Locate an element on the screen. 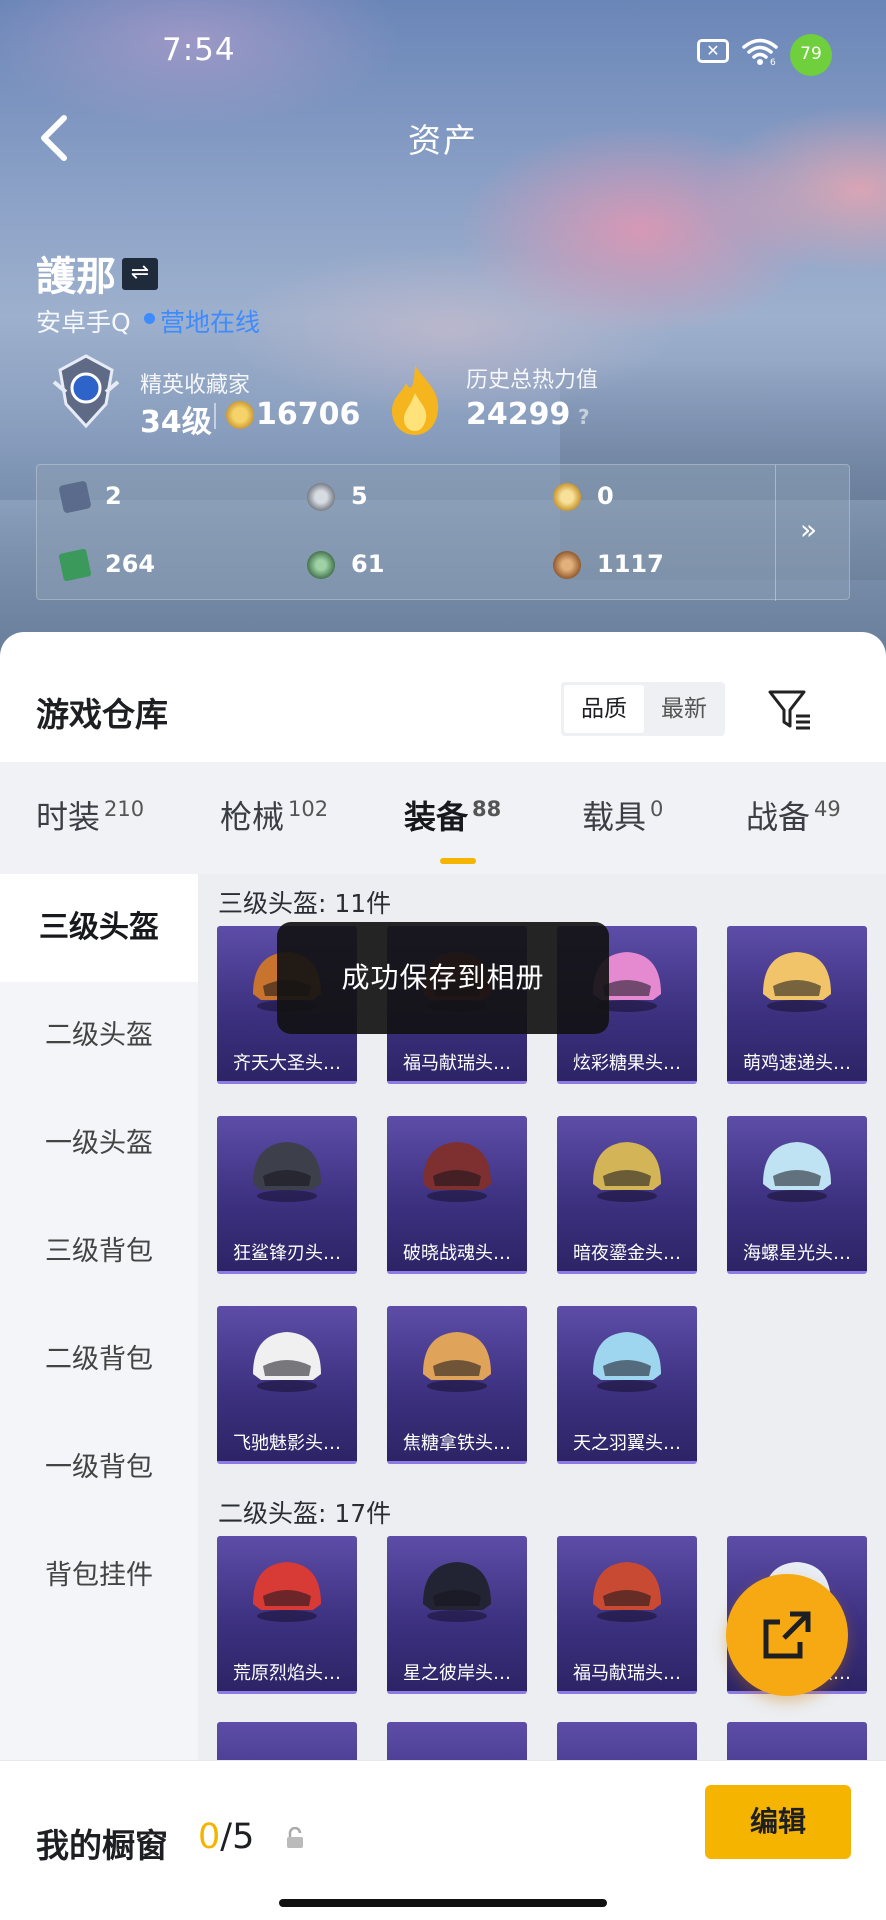 The height and width of the screenshot is (1920, 886). tab-label: 载具 is located at coordinates (614, 817).